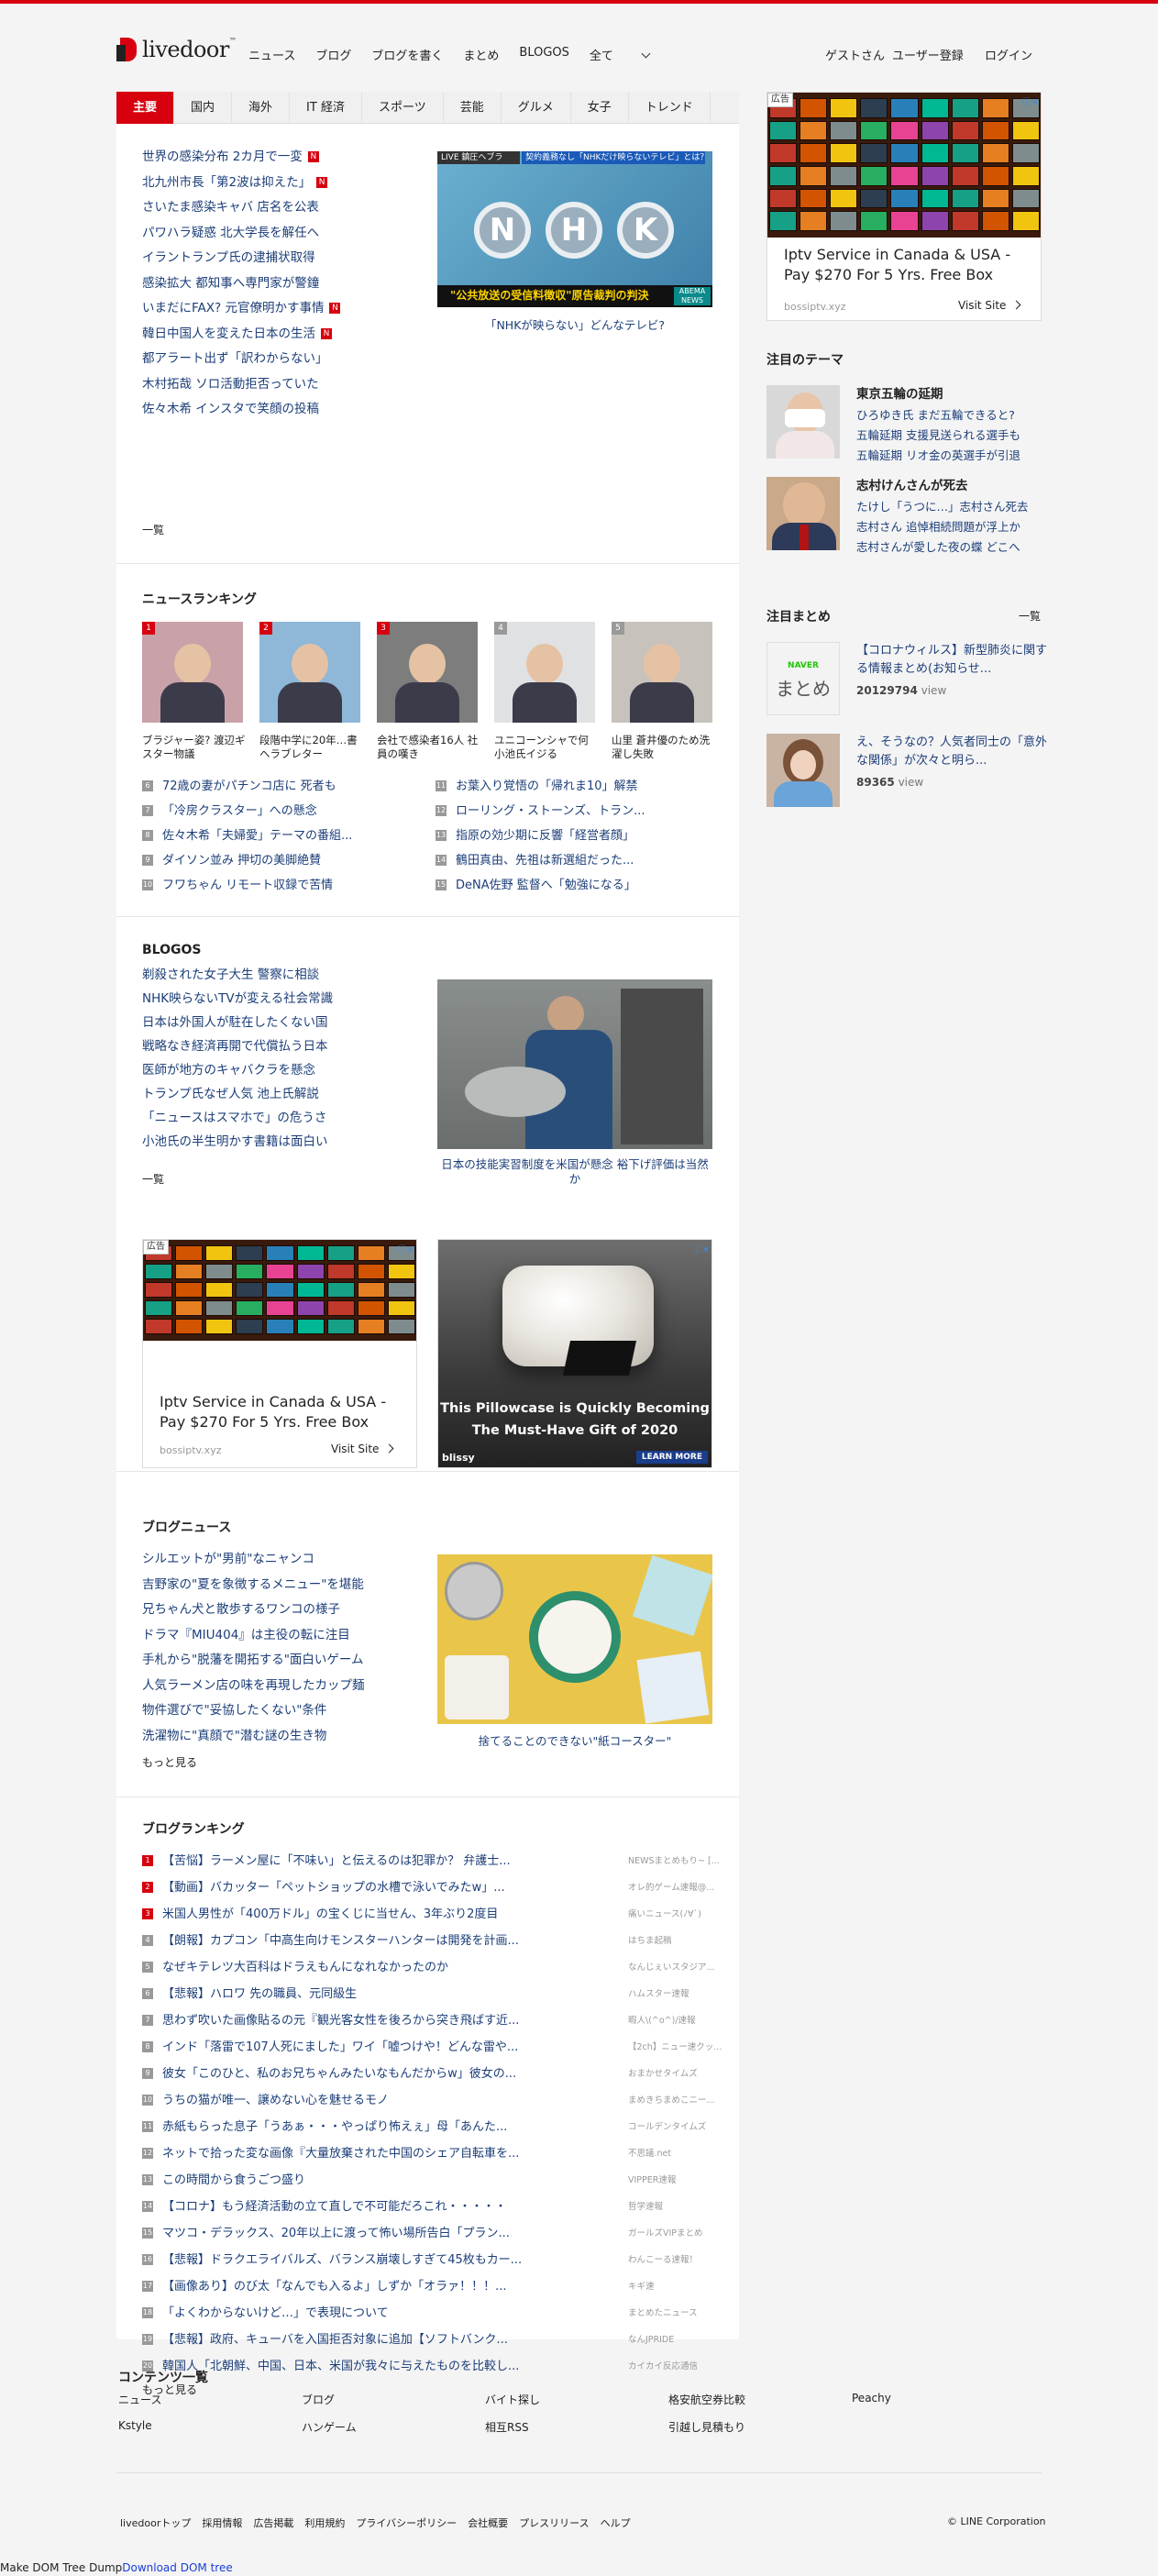  I want to click on livedoor-logo: livedoor™, so click(176, 49).